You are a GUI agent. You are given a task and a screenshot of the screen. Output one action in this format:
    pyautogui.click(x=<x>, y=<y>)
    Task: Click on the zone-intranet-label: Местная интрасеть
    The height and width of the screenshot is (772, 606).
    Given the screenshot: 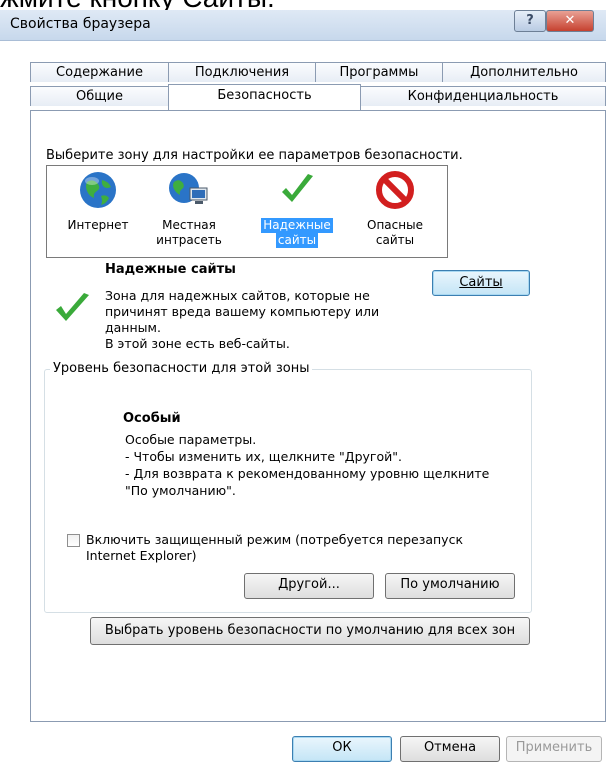 What is the action you would take?
    pyautogui.click(x=189, y=232)
    